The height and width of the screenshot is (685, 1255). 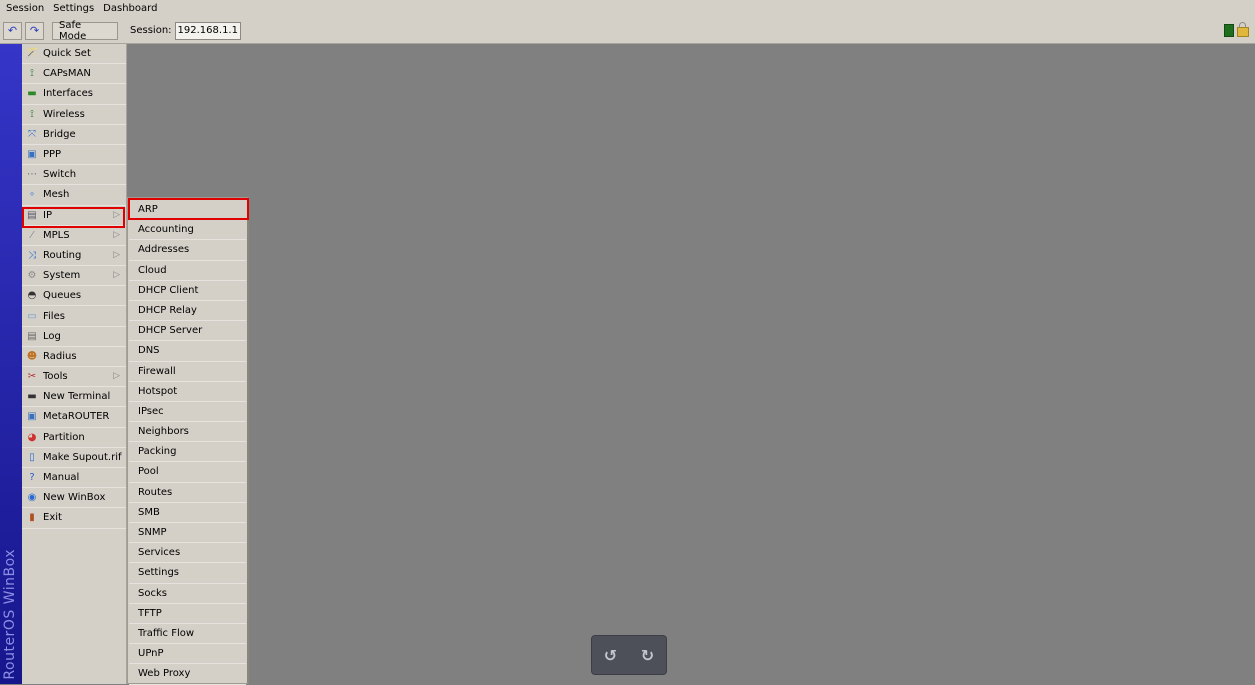 I want to click on sidebar-item-partition: ◕ Partition, so click(x=74, y=438).